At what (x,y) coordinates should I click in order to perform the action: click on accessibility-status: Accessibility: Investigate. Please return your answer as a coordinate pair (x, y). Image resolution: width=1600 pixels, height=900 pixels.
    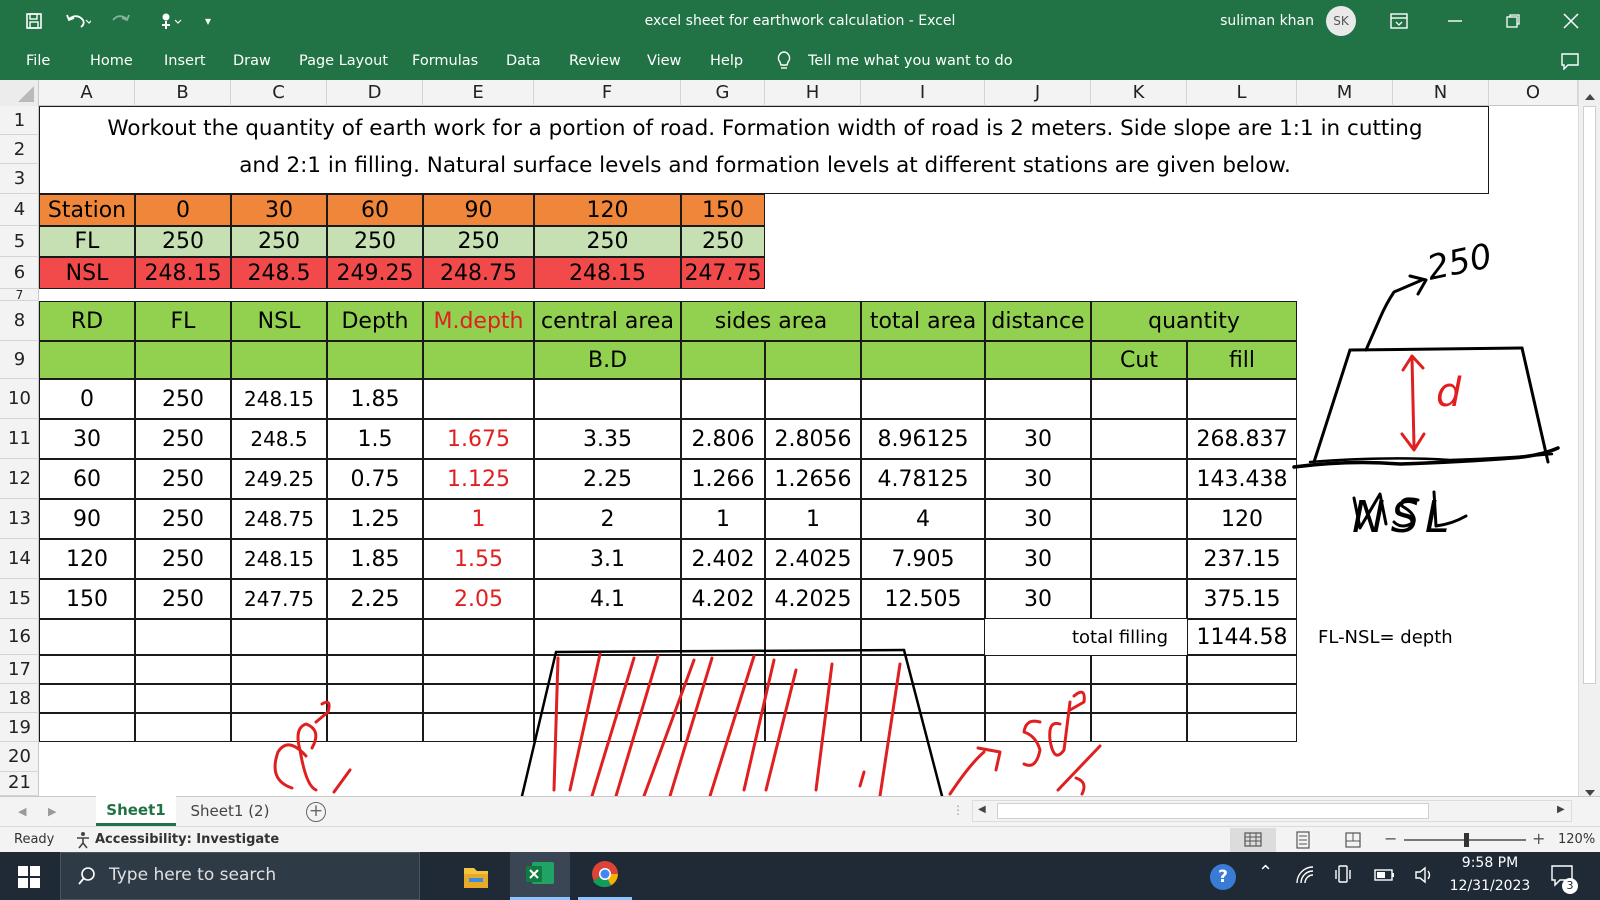
    Looking at the image, I should click on (187, 839).